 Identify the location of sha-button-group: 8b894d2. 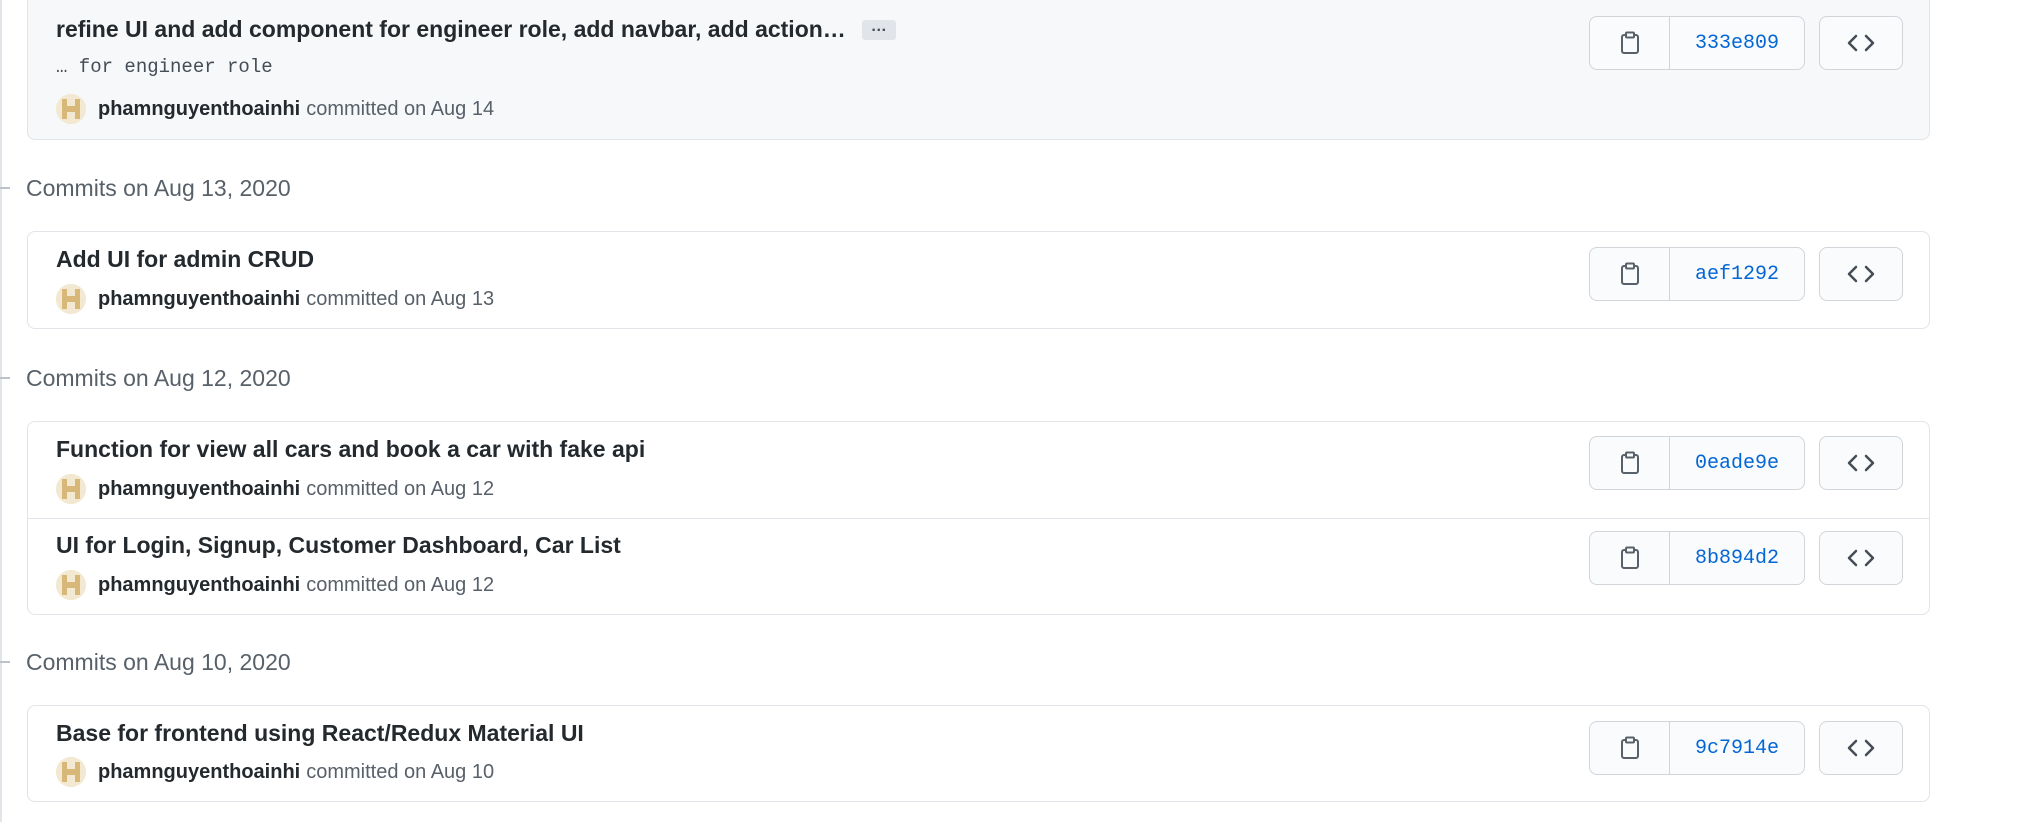
(1697, 558).